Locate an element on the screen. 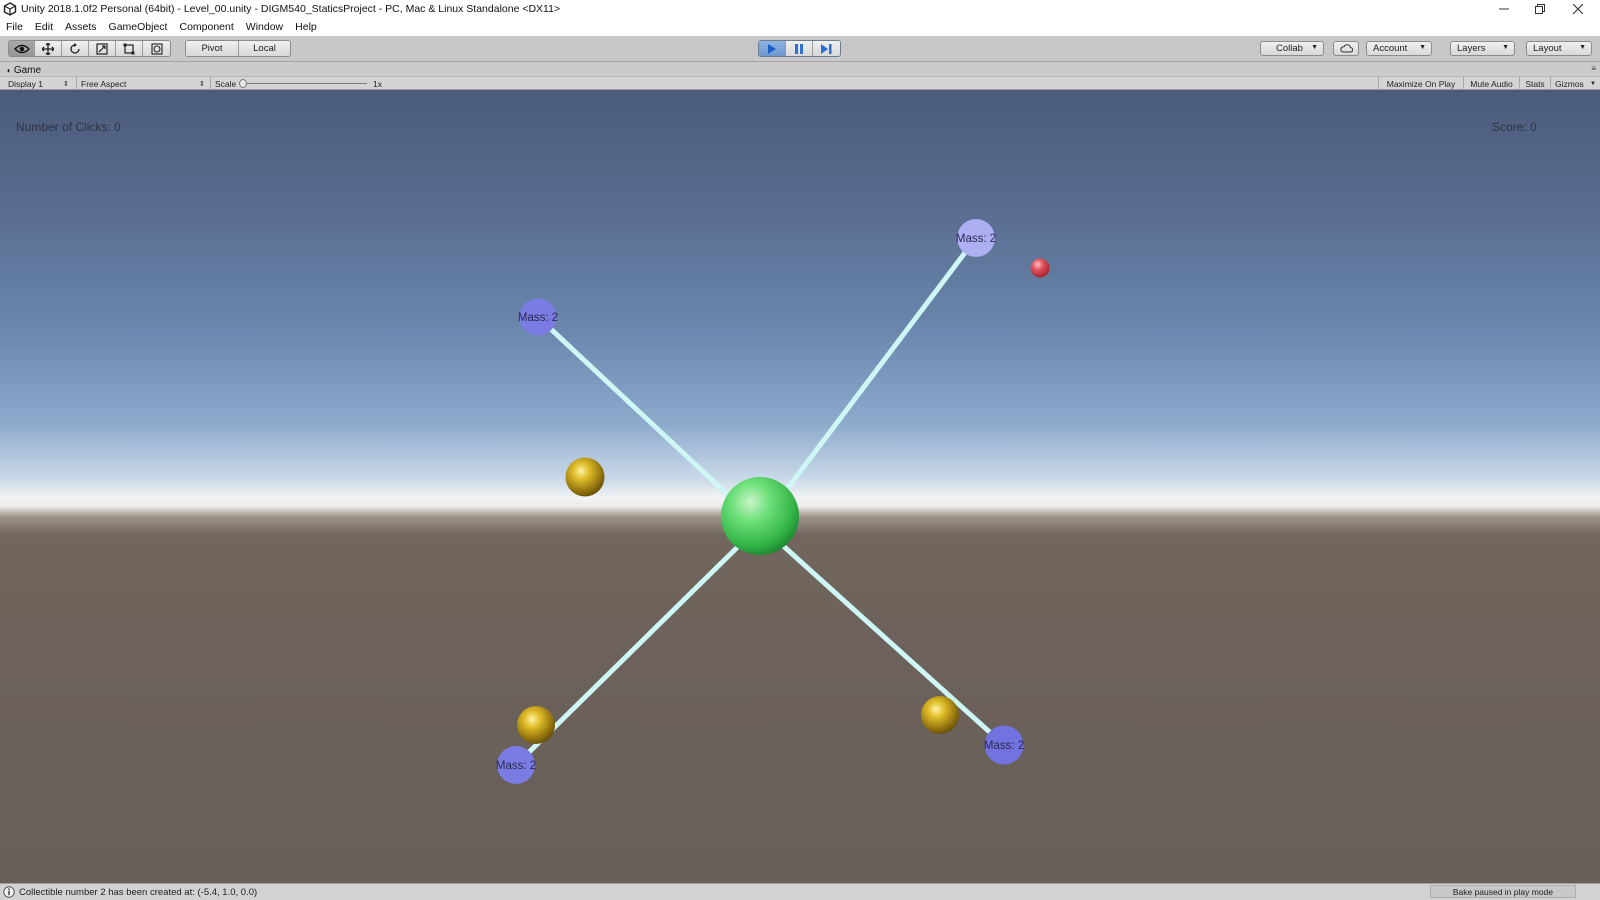  step-button is located at coordinates (826, 48).